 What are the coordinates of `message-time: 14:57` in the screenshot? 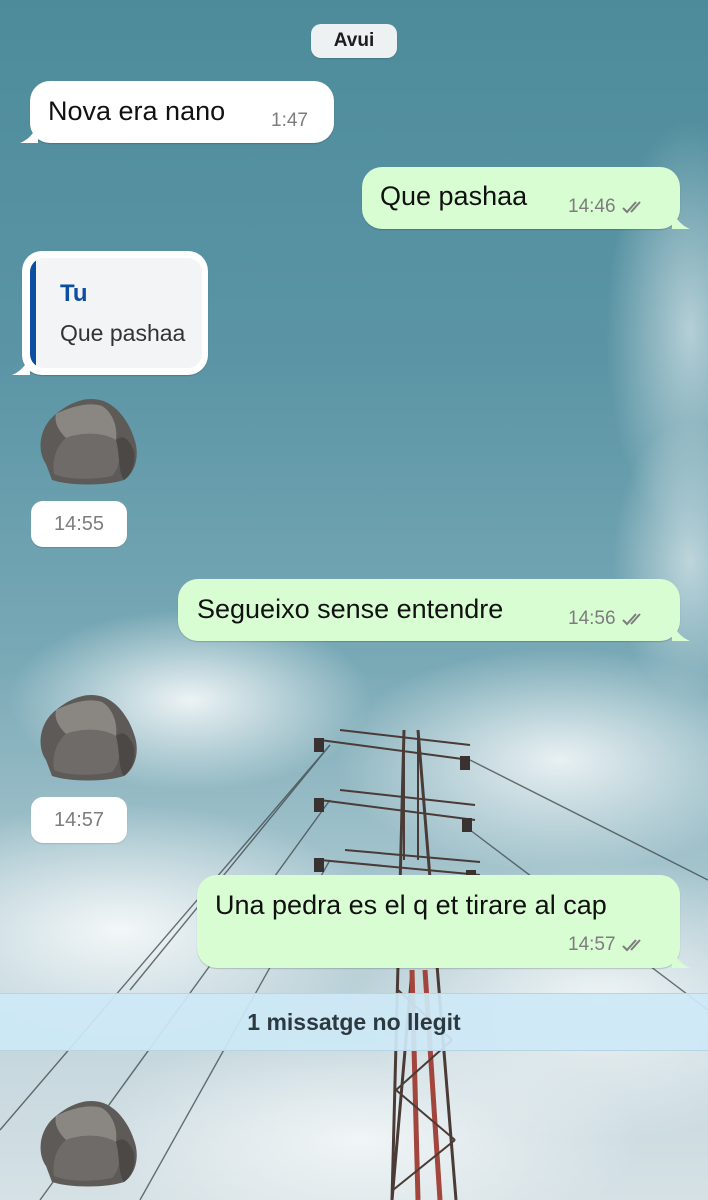 It's located at (592, 944).